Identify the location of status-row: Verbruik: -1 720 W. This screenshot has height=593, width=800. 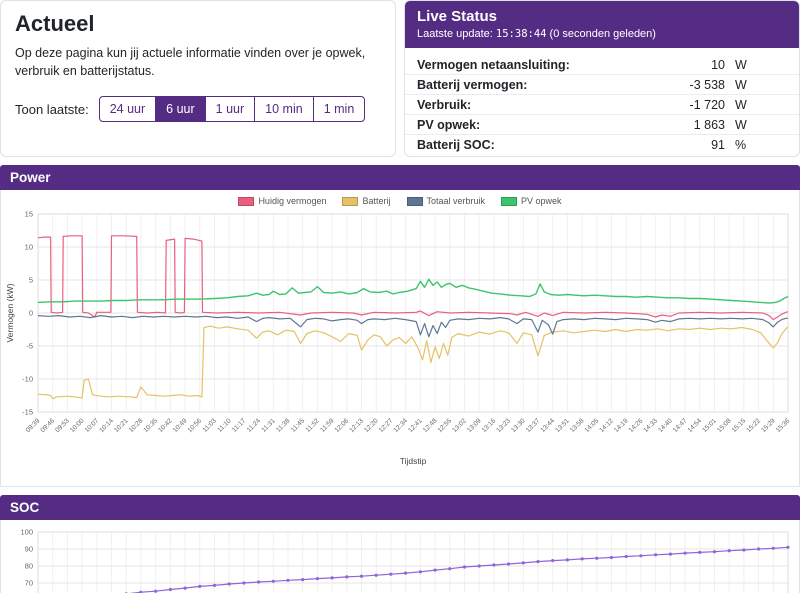
(602, 105).